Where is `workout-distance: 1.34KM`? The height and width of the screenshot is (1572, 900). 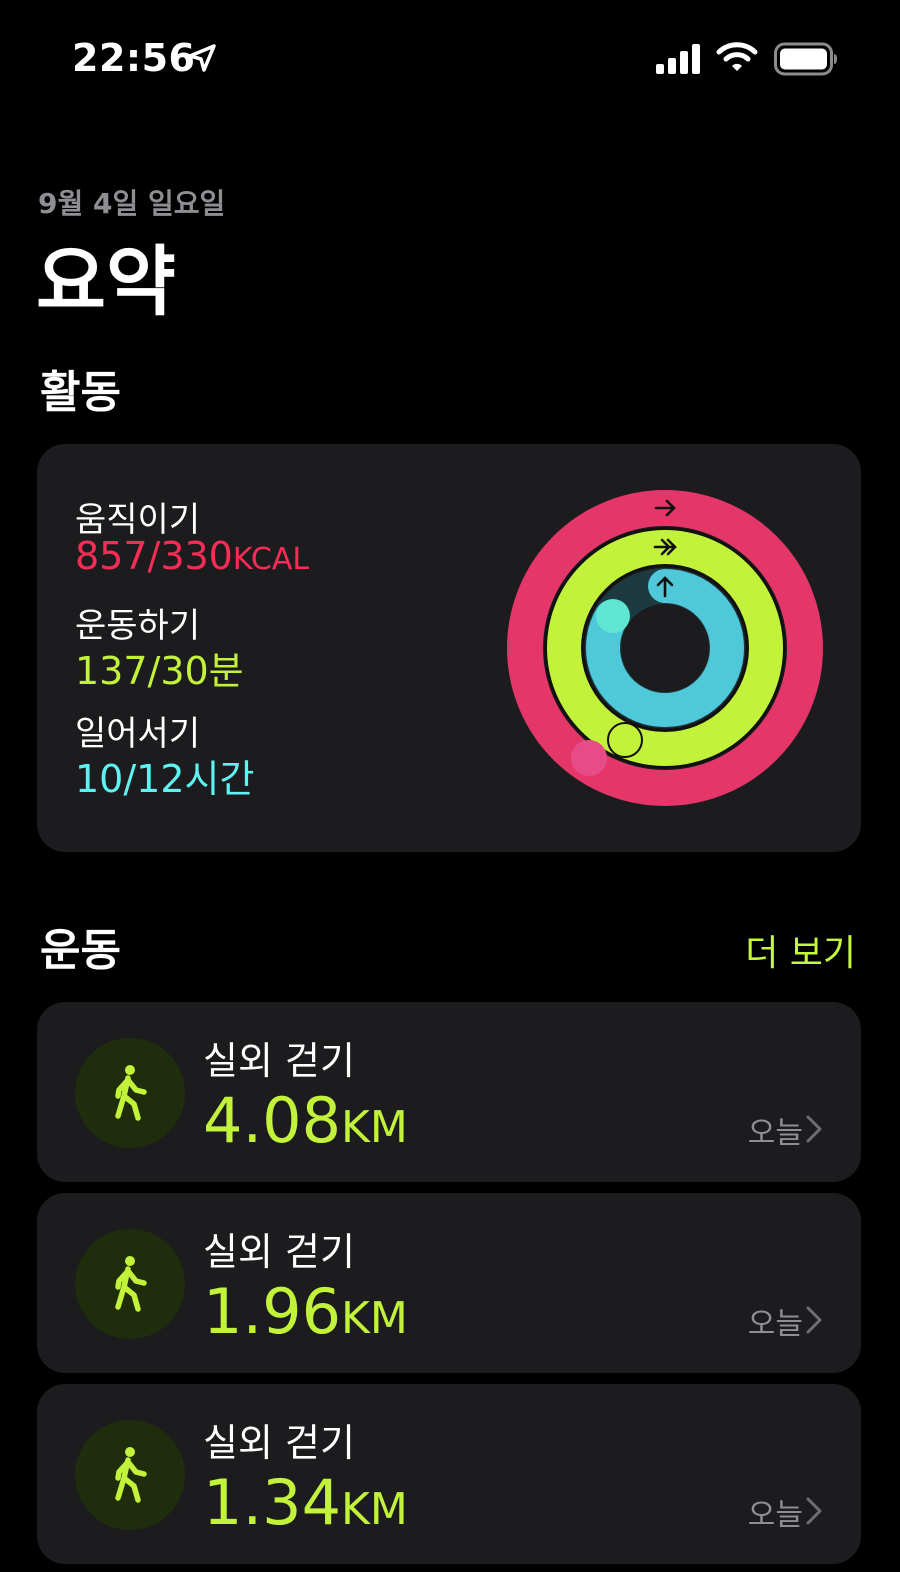 workout-distance: 1.34KM is located at coordinates (305, 1502).